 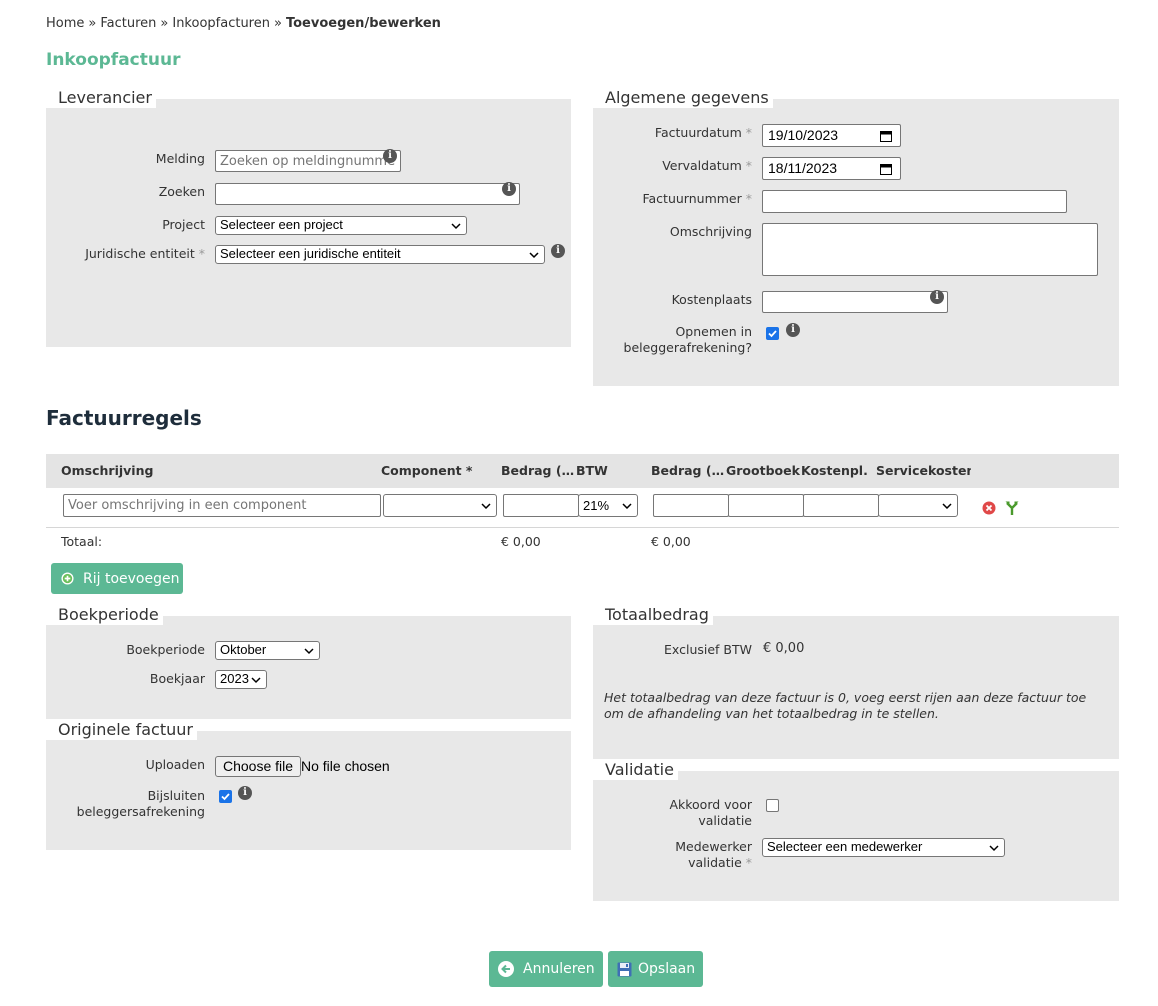 I want to click on row-omschrijving-input, so click(x=222, y=505).